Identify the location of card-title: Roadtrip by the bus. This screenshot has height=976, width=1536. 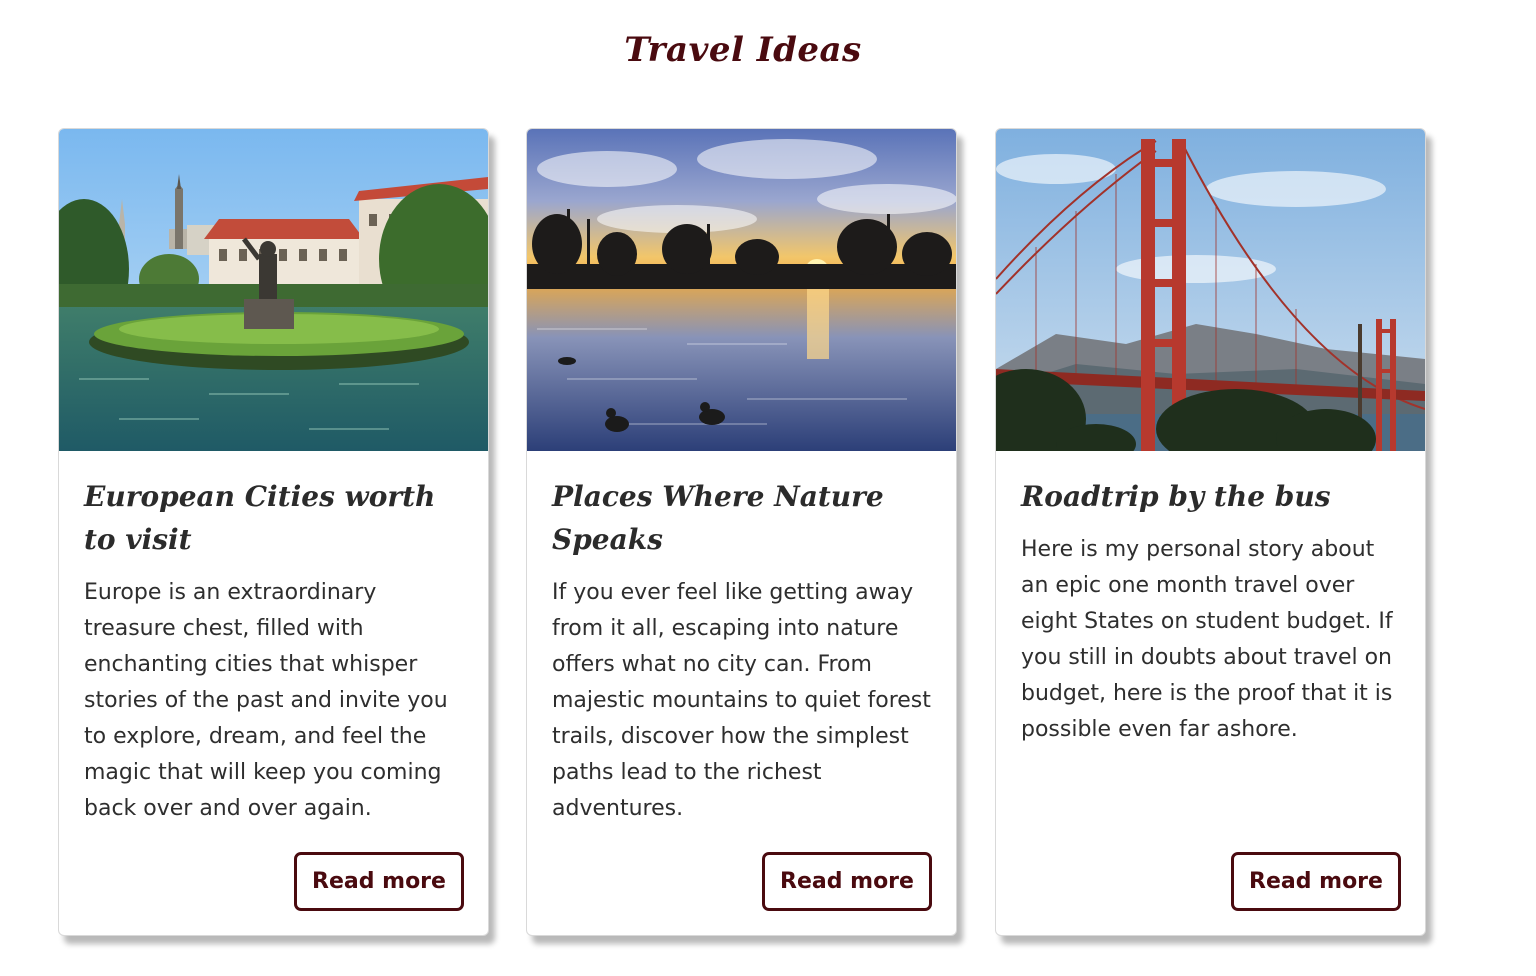
(1176, 496).